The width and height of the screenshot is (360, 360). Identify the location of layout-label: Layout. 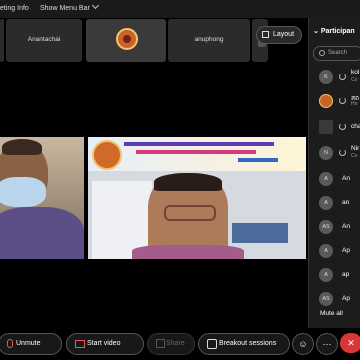
(284, 34).